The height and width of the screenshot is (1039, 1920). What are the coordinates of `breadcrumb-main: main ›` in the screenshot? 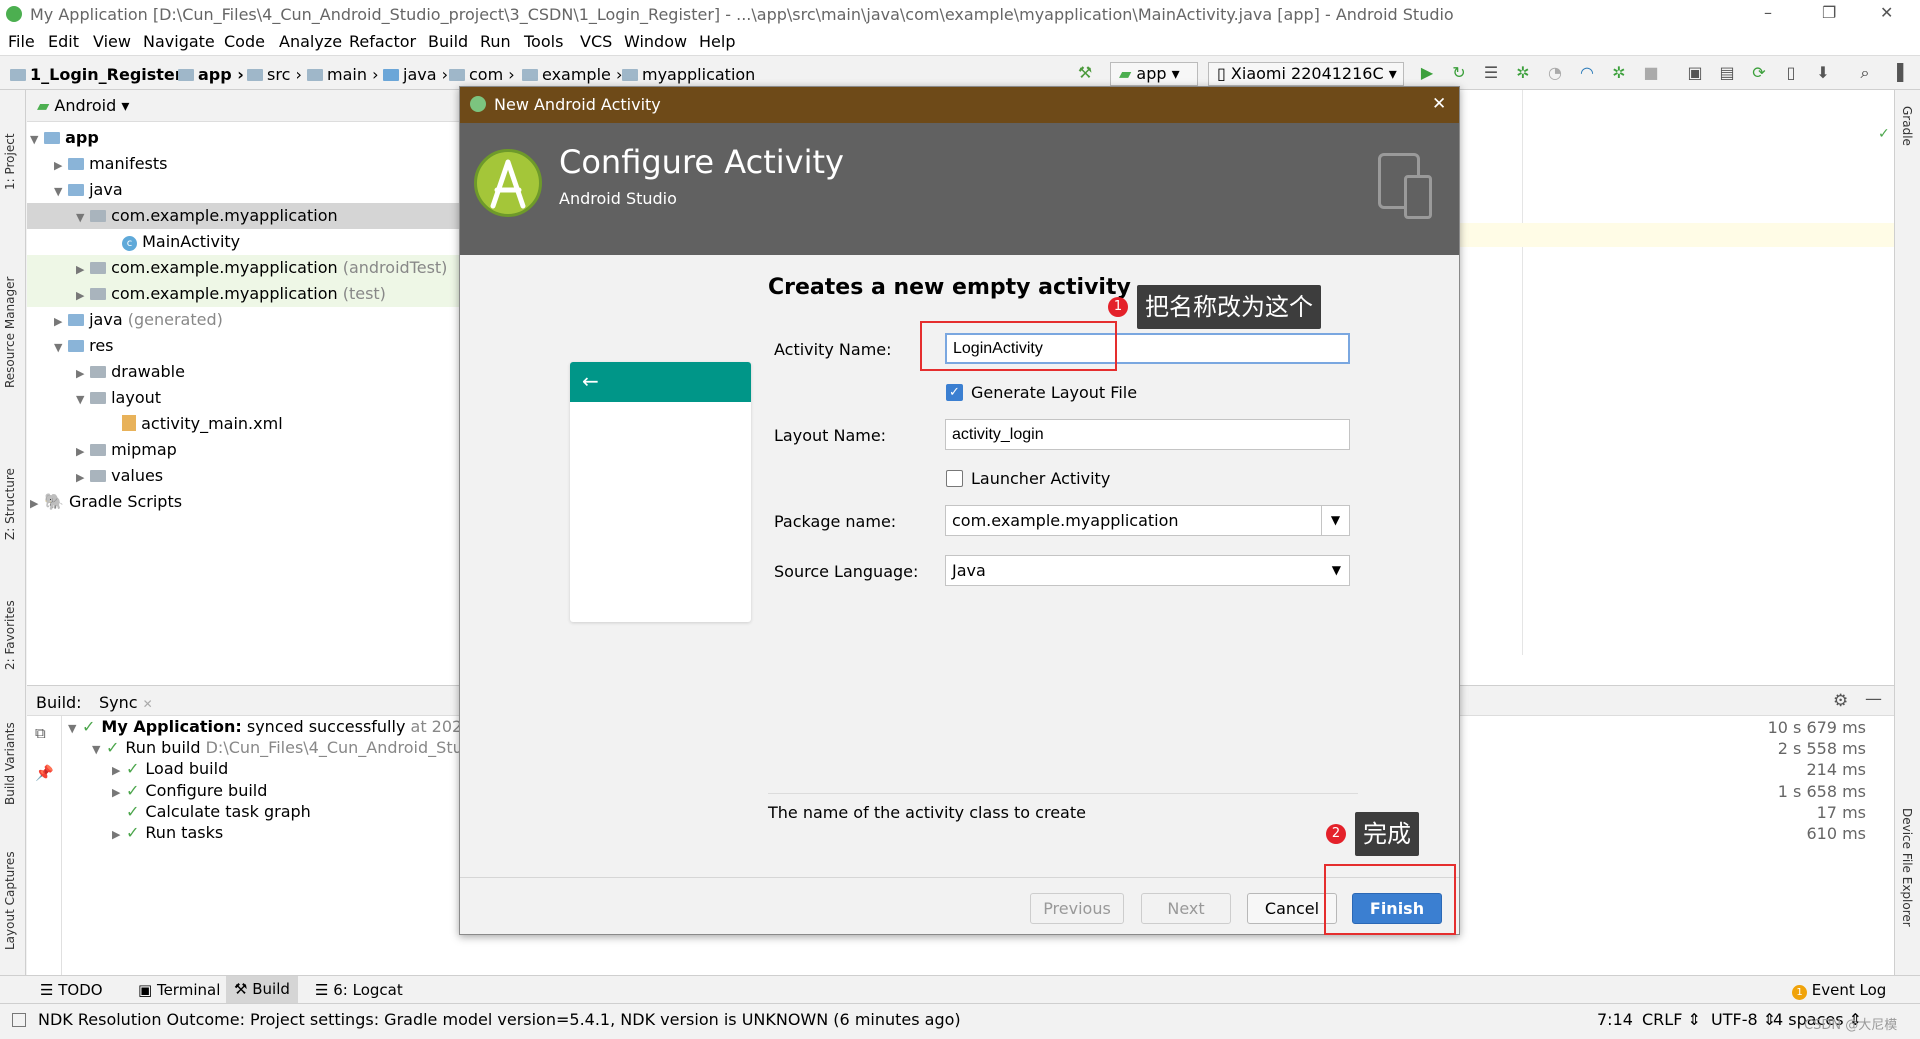 It's located at (342, 74).